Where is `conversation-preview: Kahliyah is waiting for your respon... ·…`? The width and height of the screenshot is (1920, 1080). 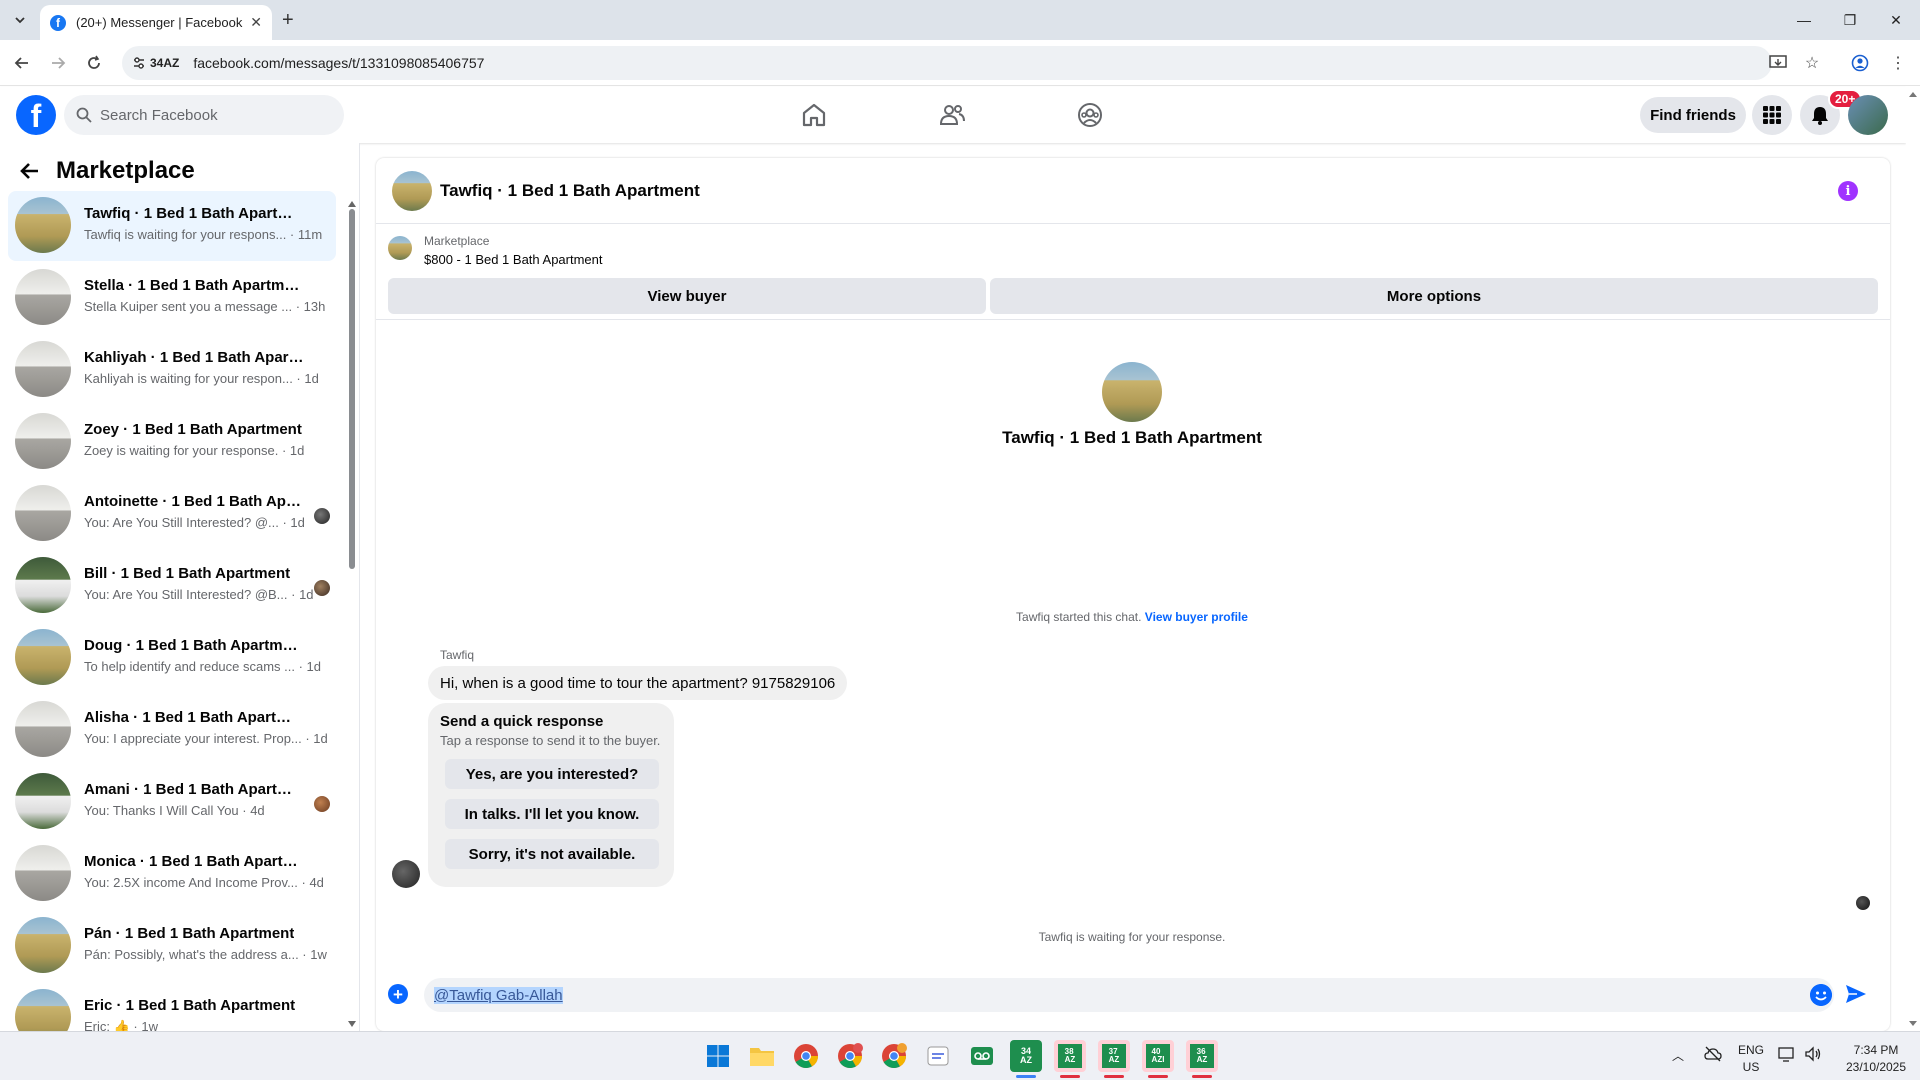 conversation-preview: Kahliyah is waiting for your respon... ·… is located at coordinates (201, 378).